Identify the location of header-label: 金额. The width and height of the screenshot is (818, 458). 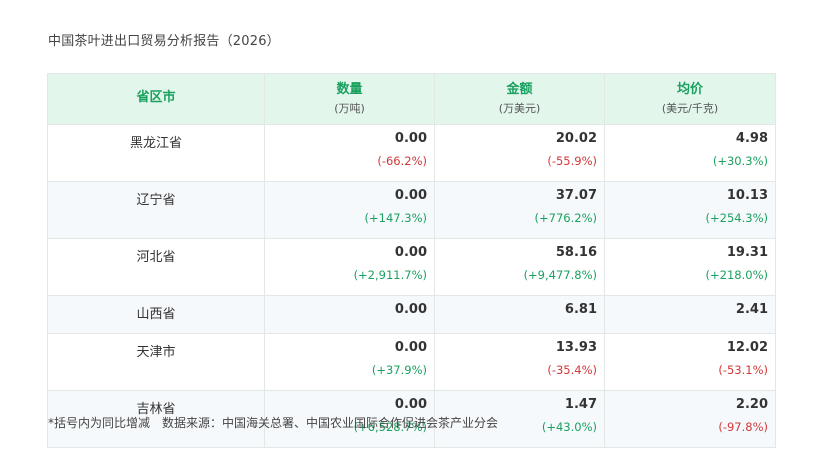
(519, 89).